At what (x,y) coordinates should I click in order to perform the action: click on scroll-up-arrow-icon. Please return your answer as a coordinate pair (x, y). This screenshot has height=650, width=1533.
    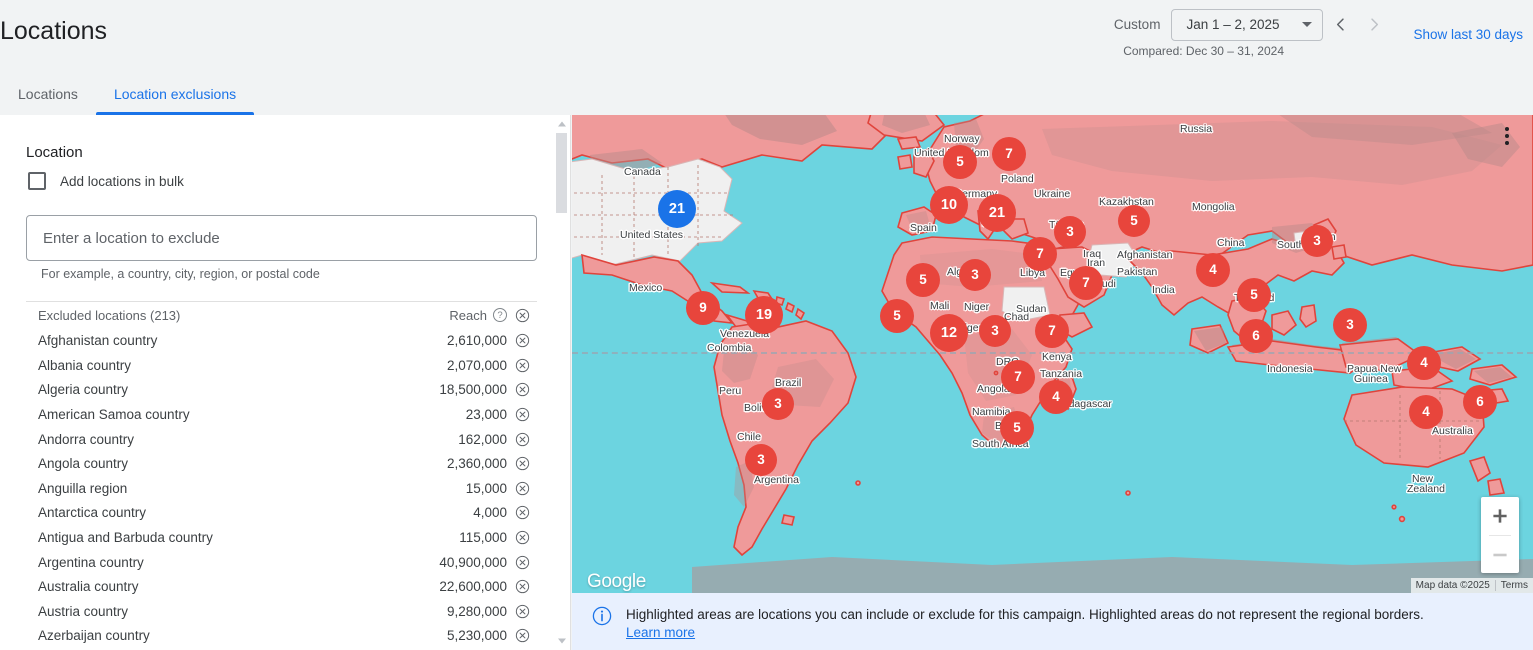
    Looking at the image, I should click on (562, 124).